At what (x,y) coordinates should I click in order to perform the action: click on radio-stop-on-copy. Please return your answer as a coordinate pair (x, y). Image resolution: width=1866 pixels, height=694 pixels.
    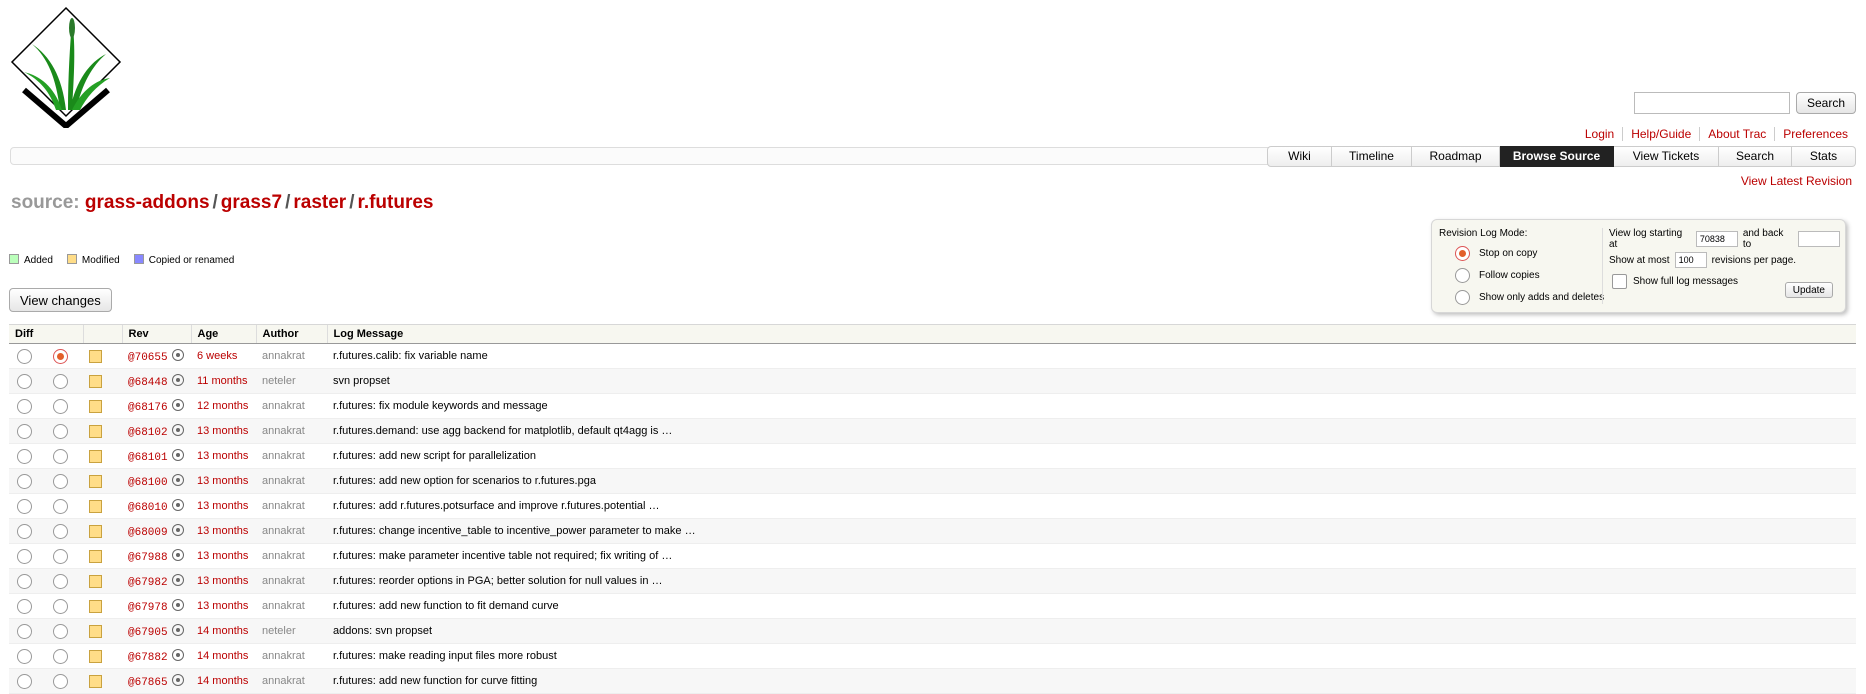
    Looking at the image, I should click on (1462, 253).